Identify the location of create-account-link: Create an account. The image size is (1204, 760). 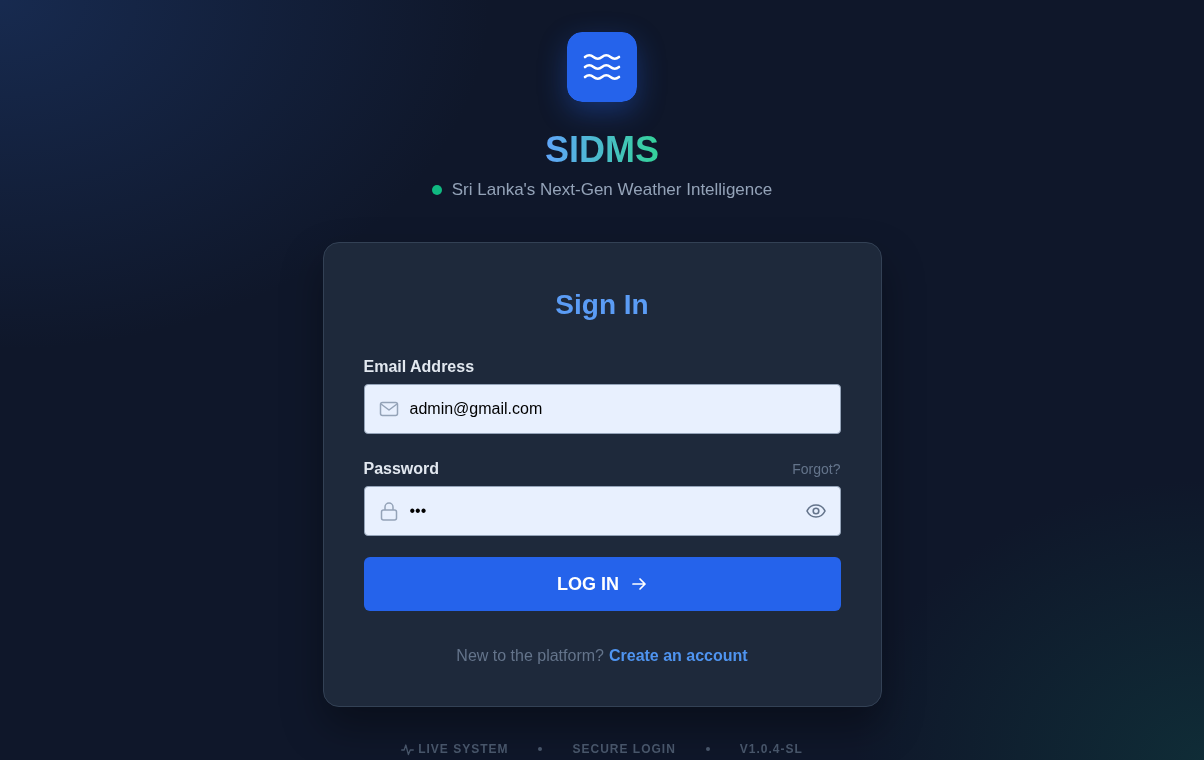
(678, 656).